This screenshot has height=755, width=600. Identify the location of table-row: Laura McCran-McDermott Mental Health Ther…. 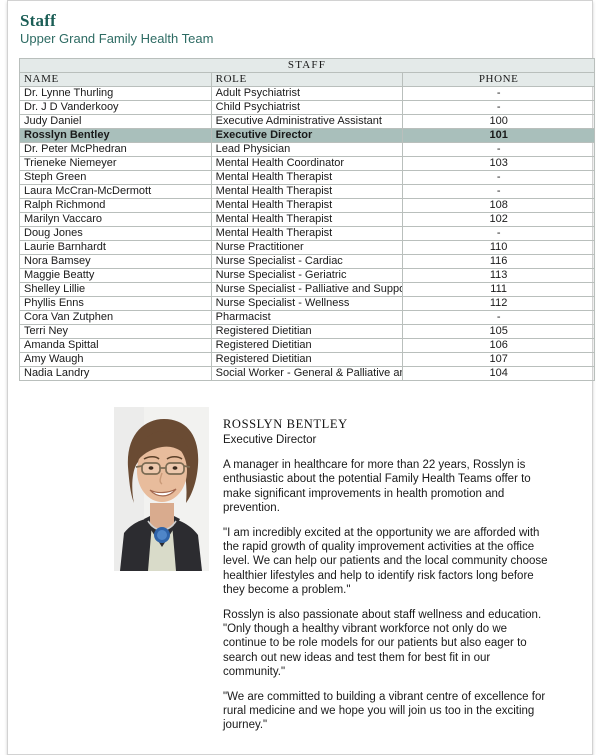
(307, 192).